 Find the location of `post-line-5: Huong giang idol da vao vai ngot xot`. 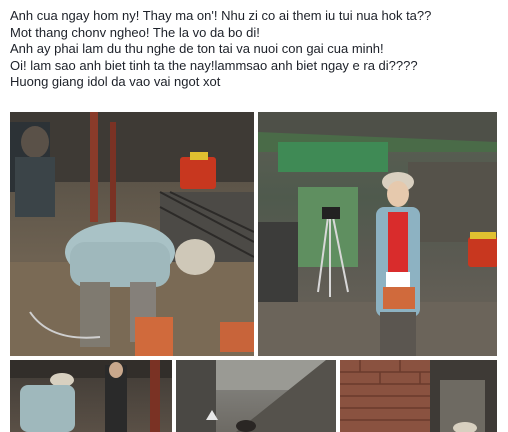

post-line-5: Huong giang idol da vao vai ngot xot is located at coordinates (115, 81).